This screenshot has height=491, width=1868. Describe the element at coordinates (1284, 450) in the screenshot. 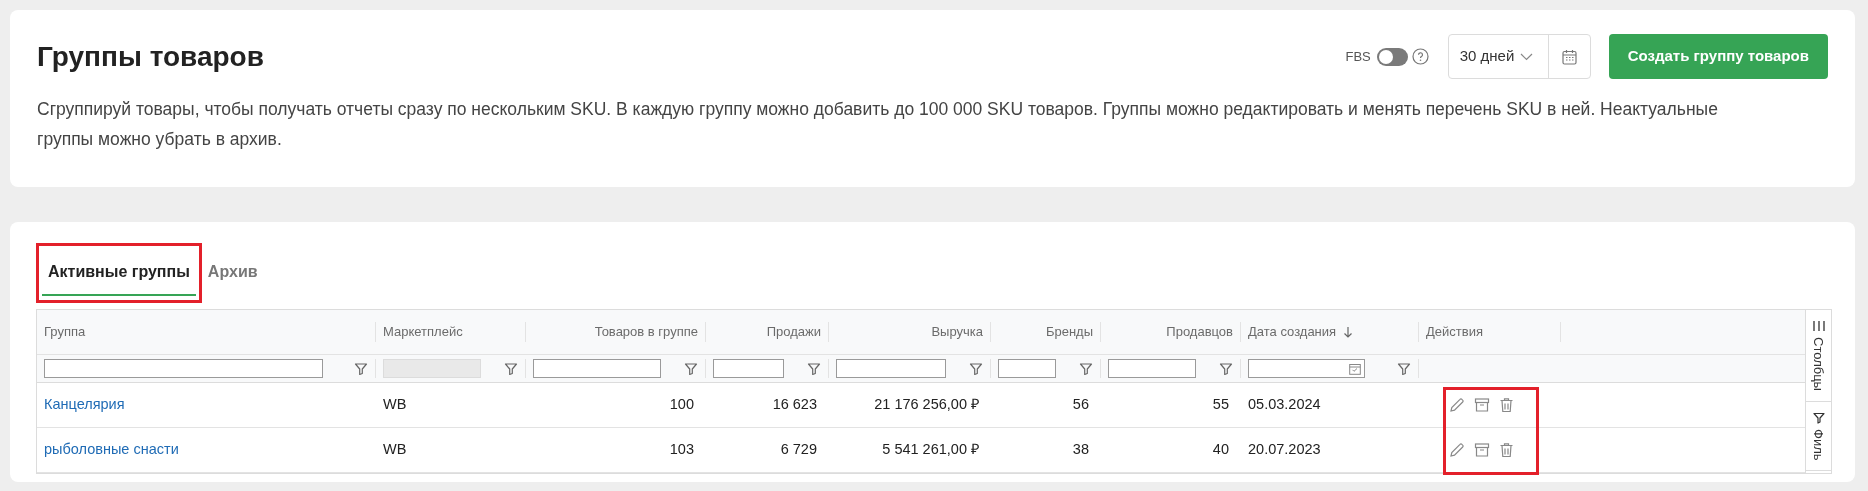

I see `table-cell-text: 20.07.2023` at that location.